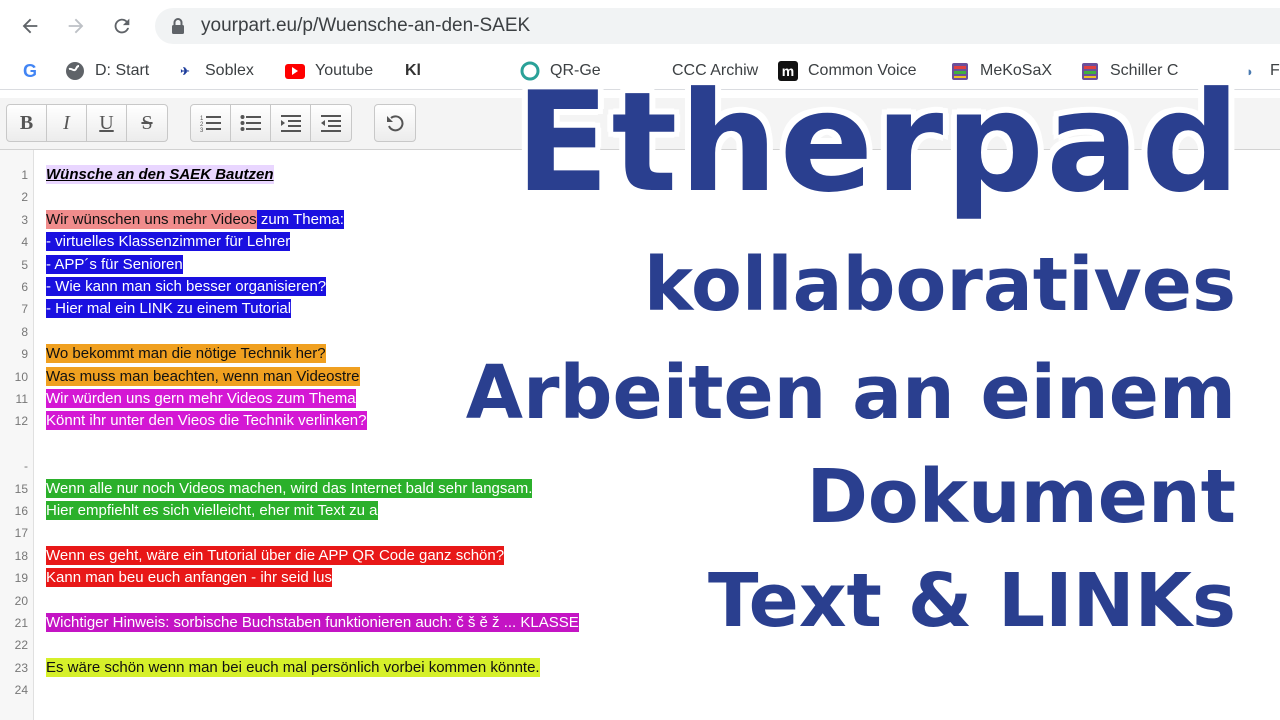 This screenshot has height=720, width=1280. I want to click on bookmark-schiller: Schiller C, so click(1129, 71).